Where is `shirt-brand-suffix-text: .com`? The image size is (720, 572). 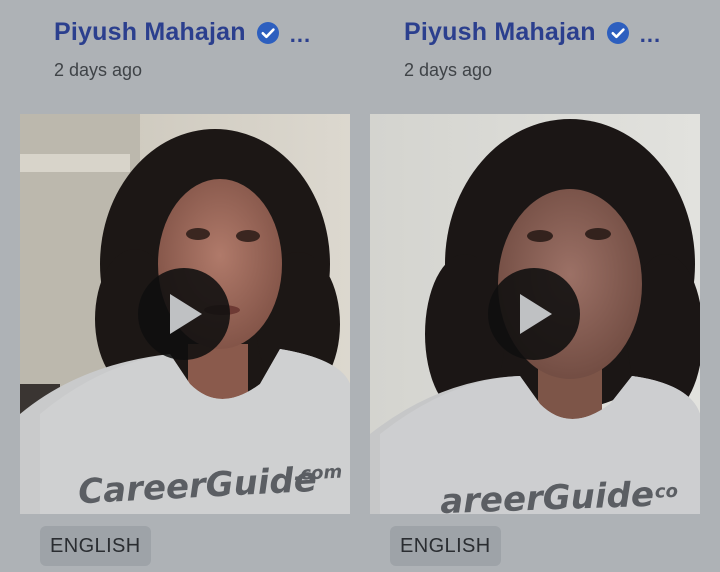 shirt-brand-suffix-text: .com is located at coordinates (318, 474).